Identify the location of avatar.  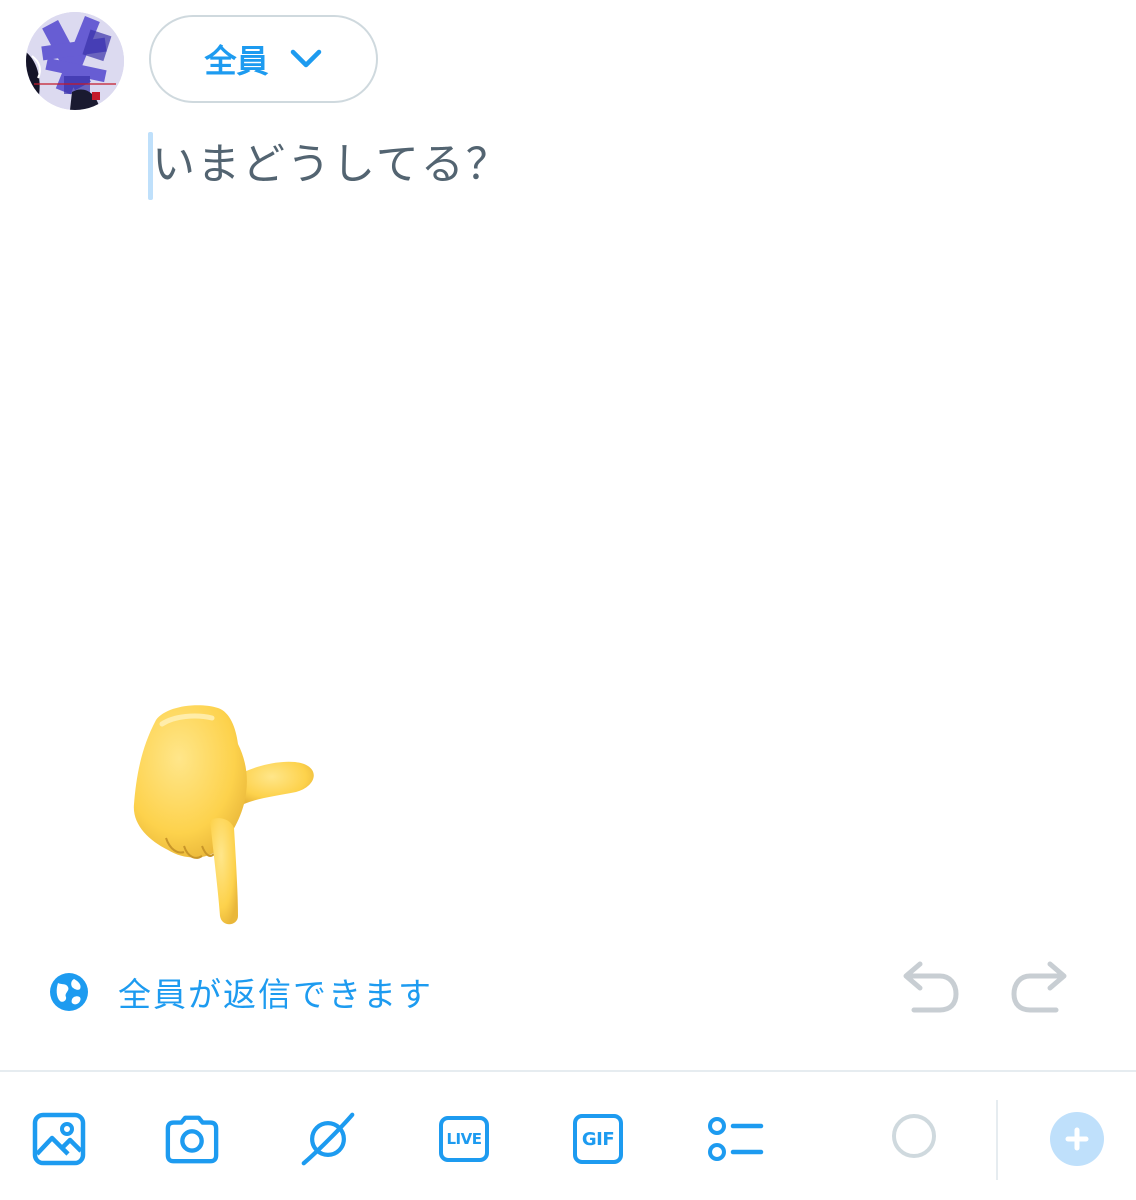
(75, 61).